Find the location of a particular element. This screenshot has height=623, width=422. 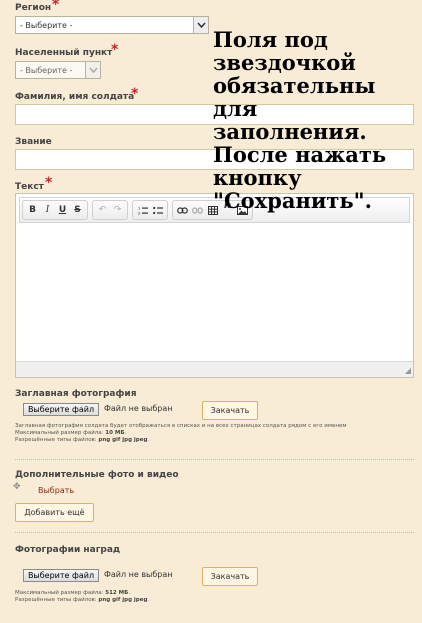

main-photo-title: Заглавная фотография is located at coordinates (76, 394).